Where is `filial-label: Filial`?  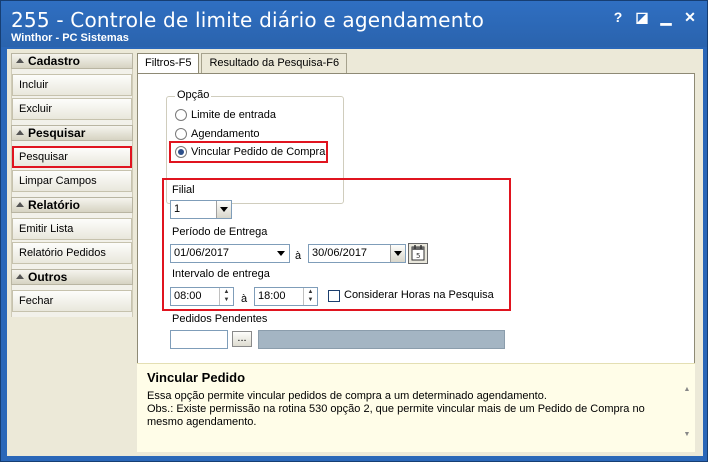 filial-label: Filial is located at coordinates (183, 190).